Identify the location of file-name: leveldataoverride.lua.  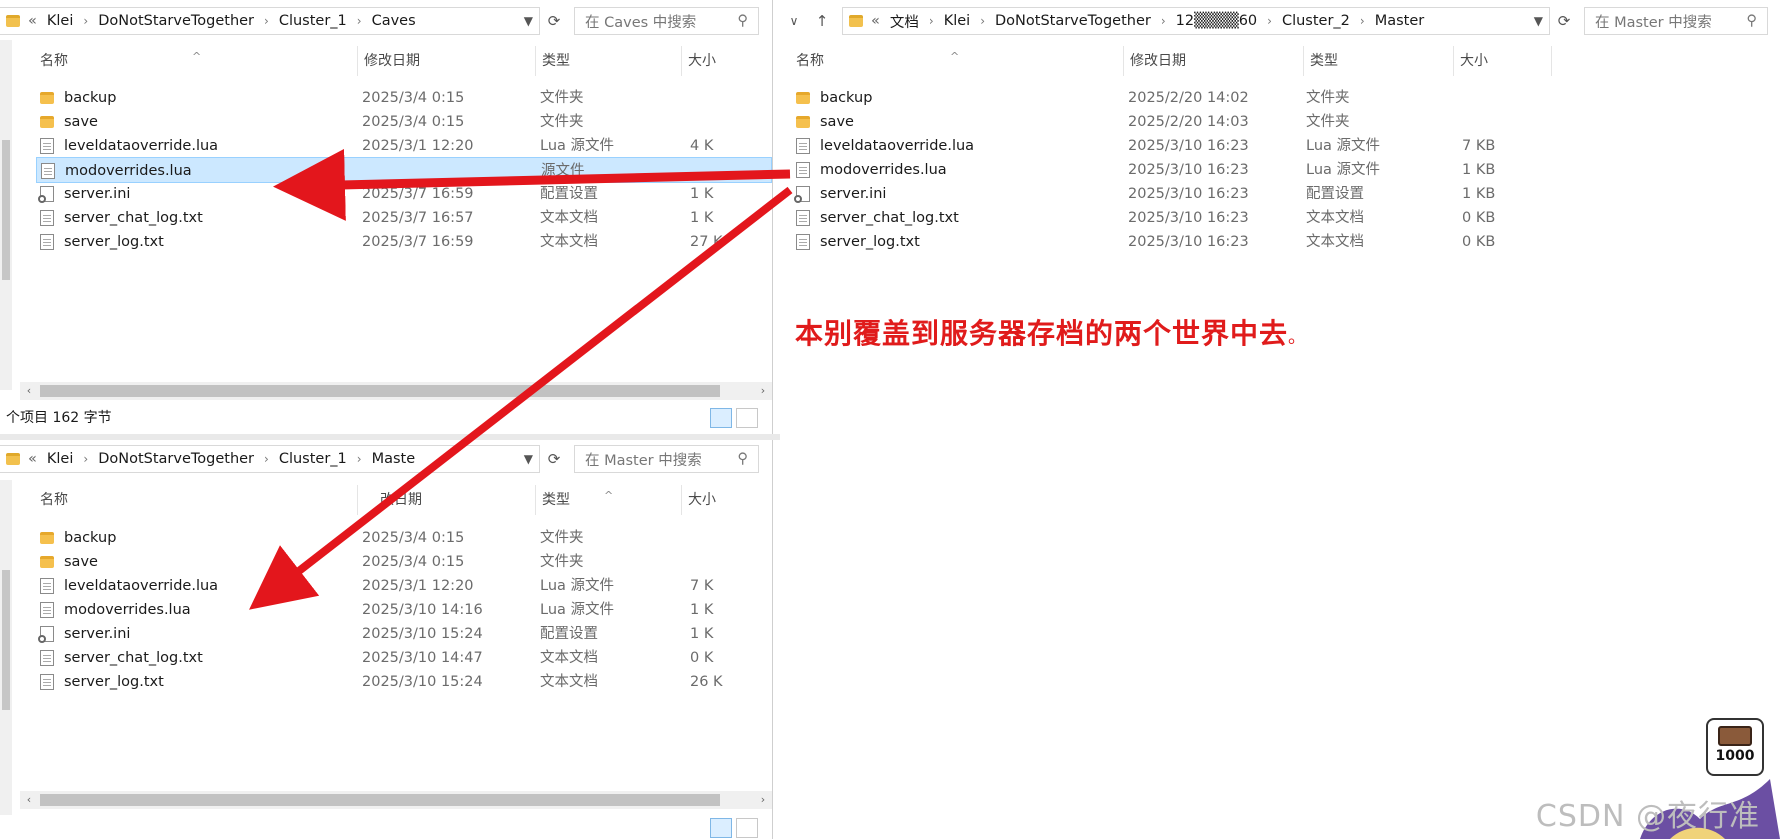
(897, 146).